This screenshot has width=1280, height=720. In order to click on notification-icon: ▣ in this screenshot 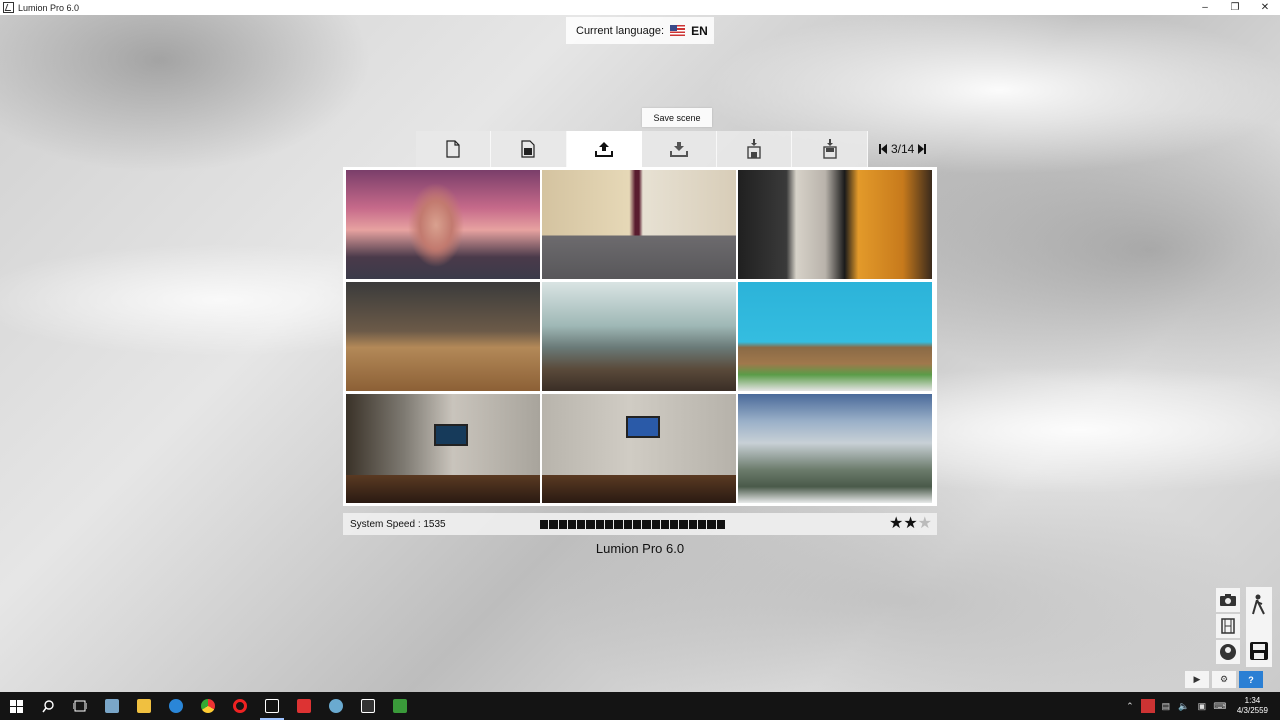, I will do `click(1202, 706)`.